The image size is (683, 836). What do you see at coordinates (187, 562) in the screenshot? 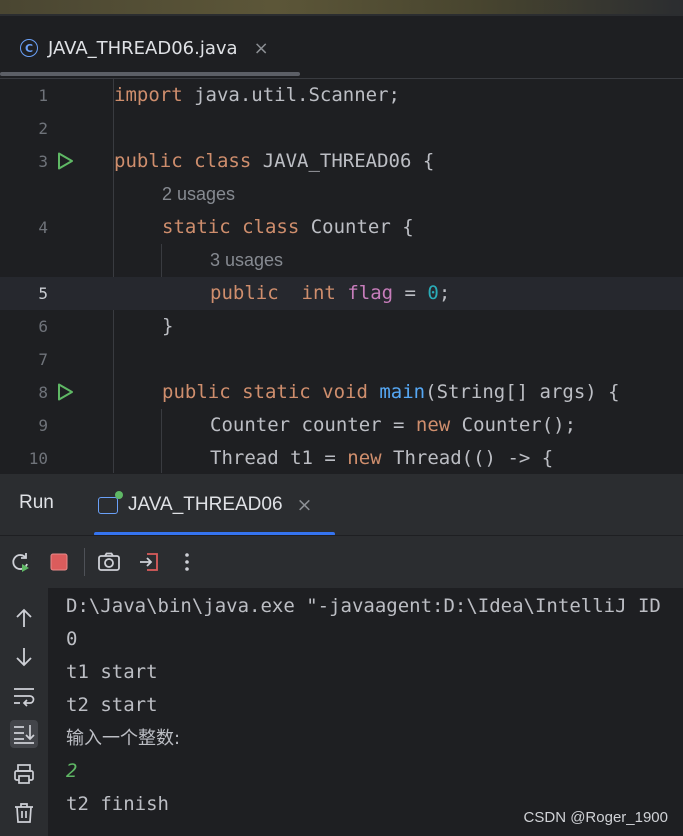
I see `more-options-icon` at bounding box center [187, 562].